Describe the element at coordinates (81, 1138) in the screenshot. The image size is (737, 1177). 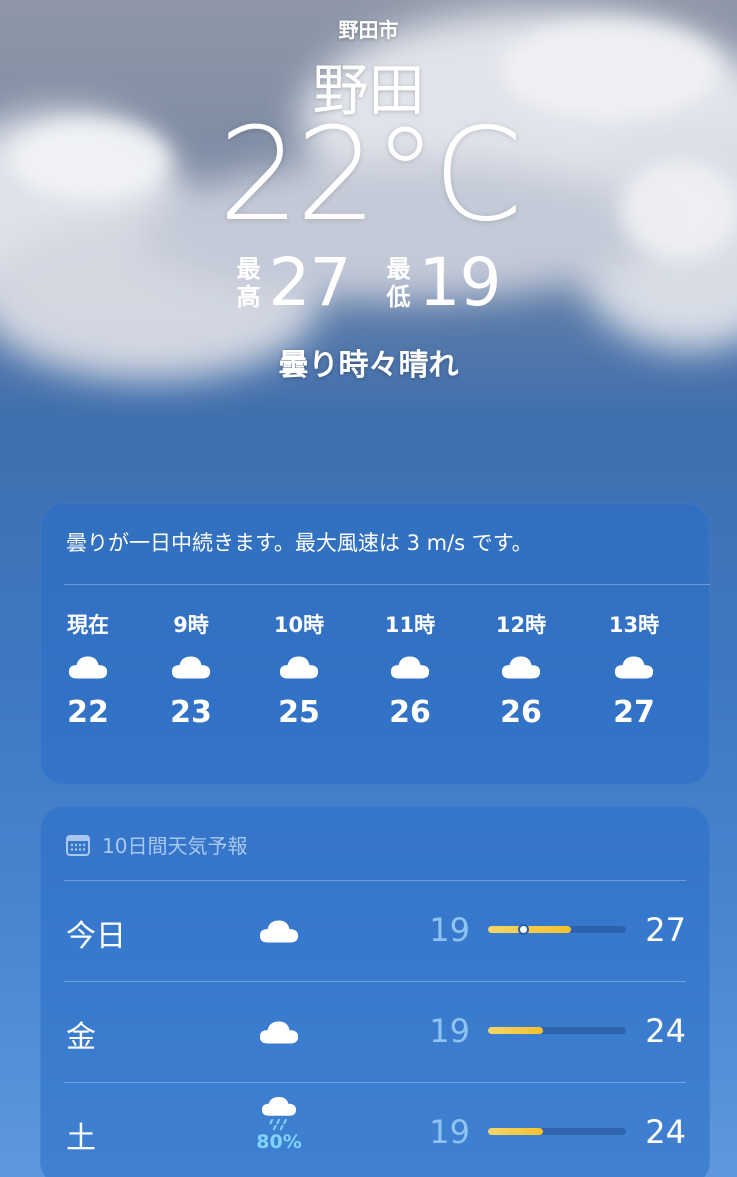
I see `forecast-day-label: 土` at that location.